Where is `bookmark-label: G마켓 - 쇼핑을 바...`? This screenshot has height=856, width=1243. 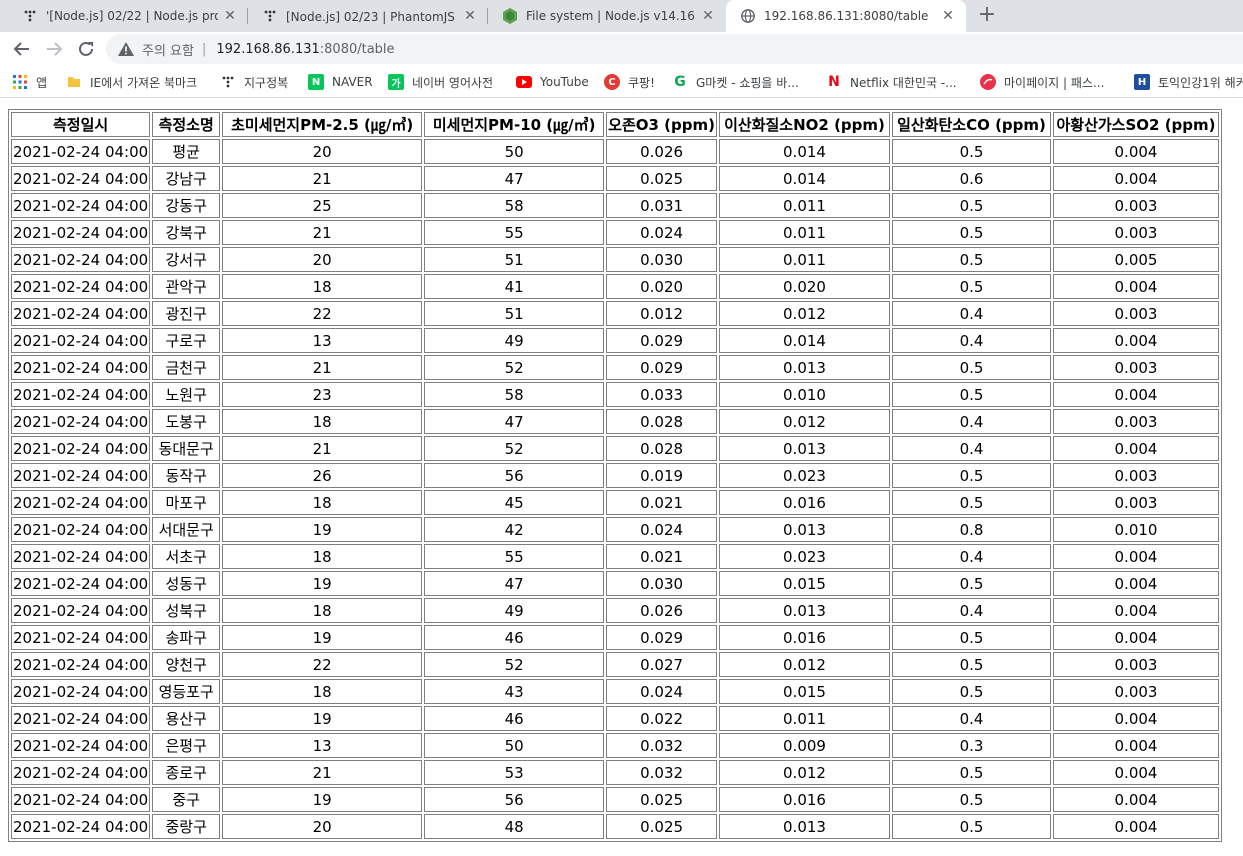 bookmark-label: G마켓 - 쇼핑을 바... is located at coordinates (747, 82).